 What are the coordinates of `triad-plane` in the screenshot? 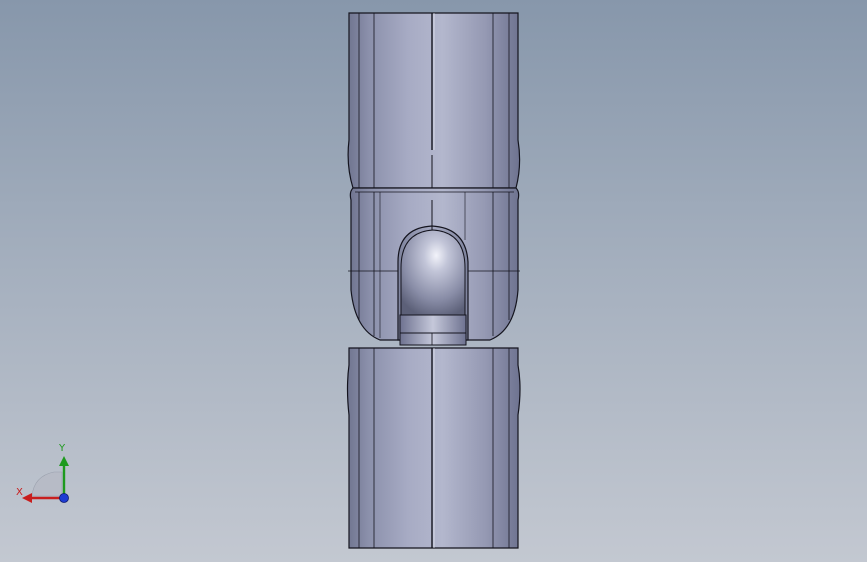 It's located at (47, 484).